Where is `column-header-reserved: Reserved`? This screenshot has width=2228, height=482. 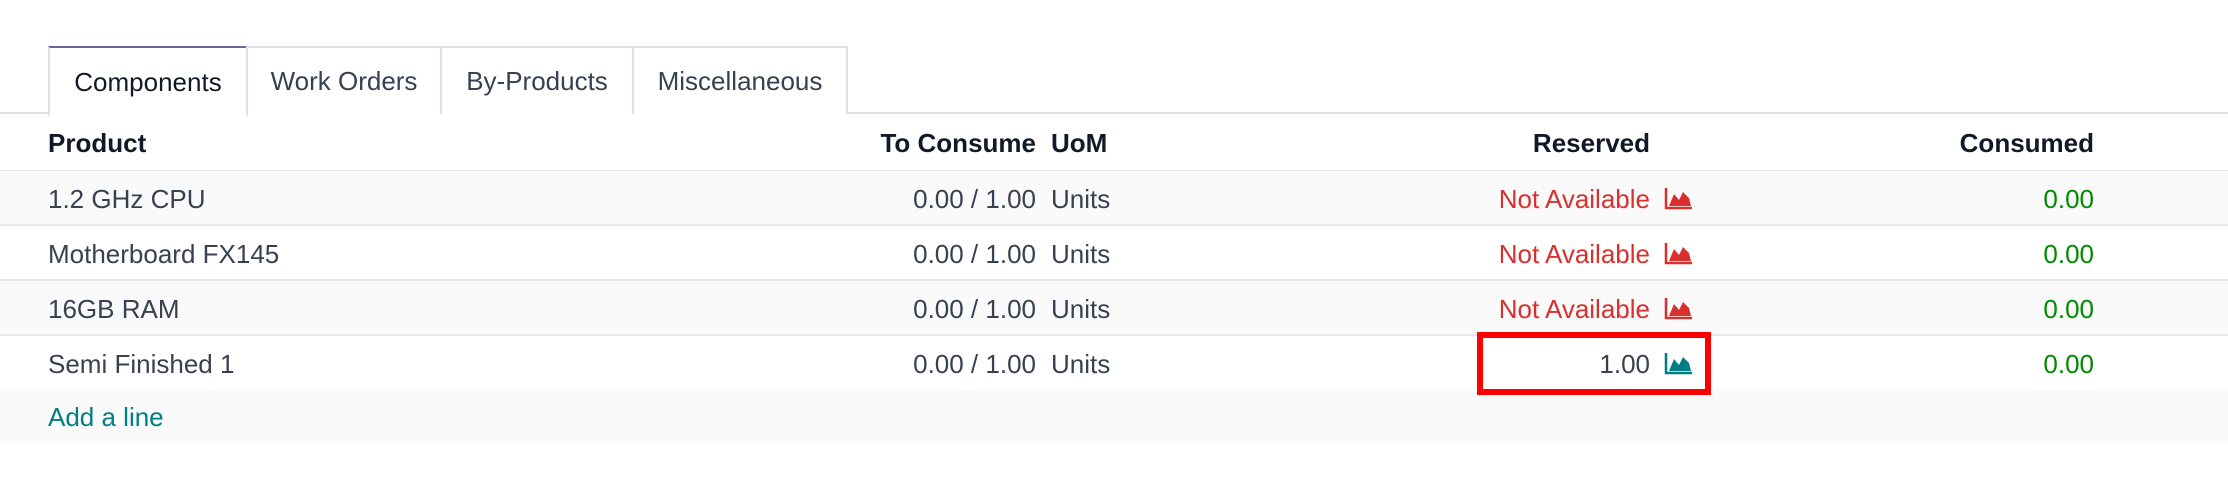 column-header-reserved: Reserved is located at coordinates (1591, 143).